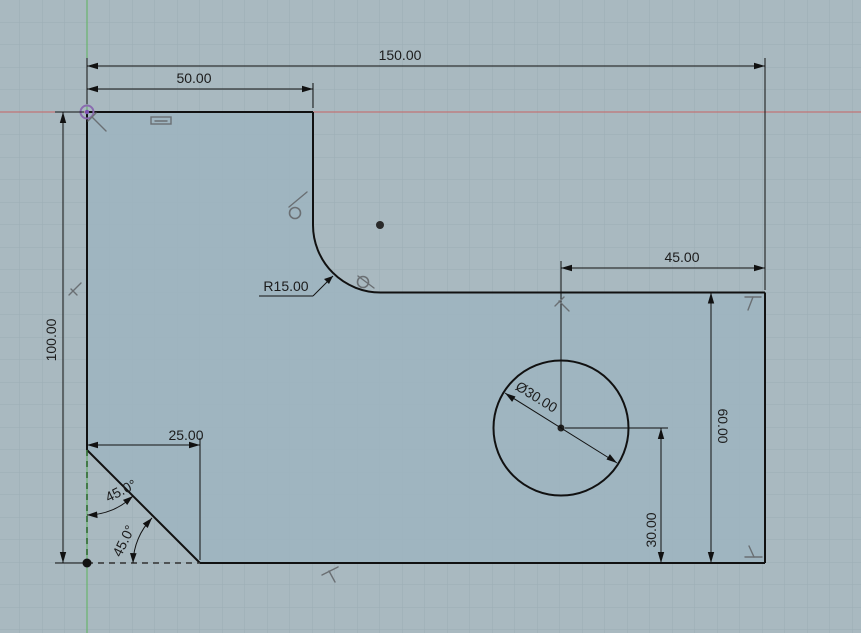  Describe the element at coordinates (193, 78) in the screenshot. I see `dimension-top-width-label: 50.00` at that location.